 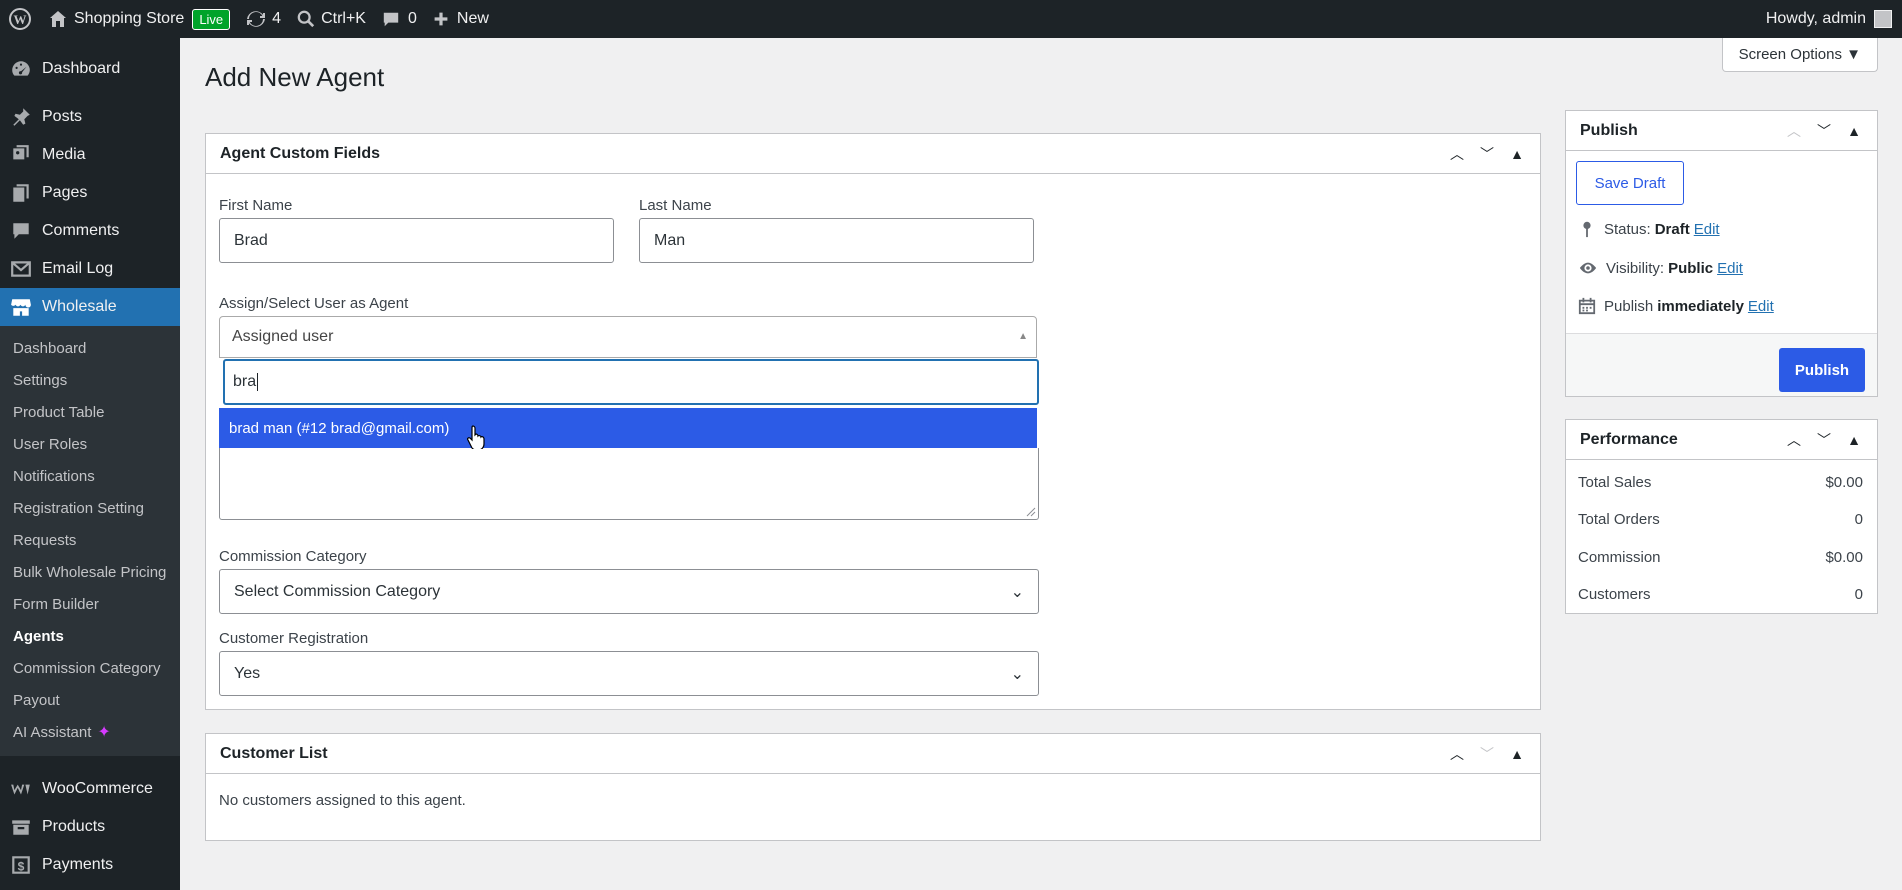 What do you see at coordinates (1720, 594) in the screenshot?
I see `perf-row-customers: Customers 0` at bounding box center [1720, 594].